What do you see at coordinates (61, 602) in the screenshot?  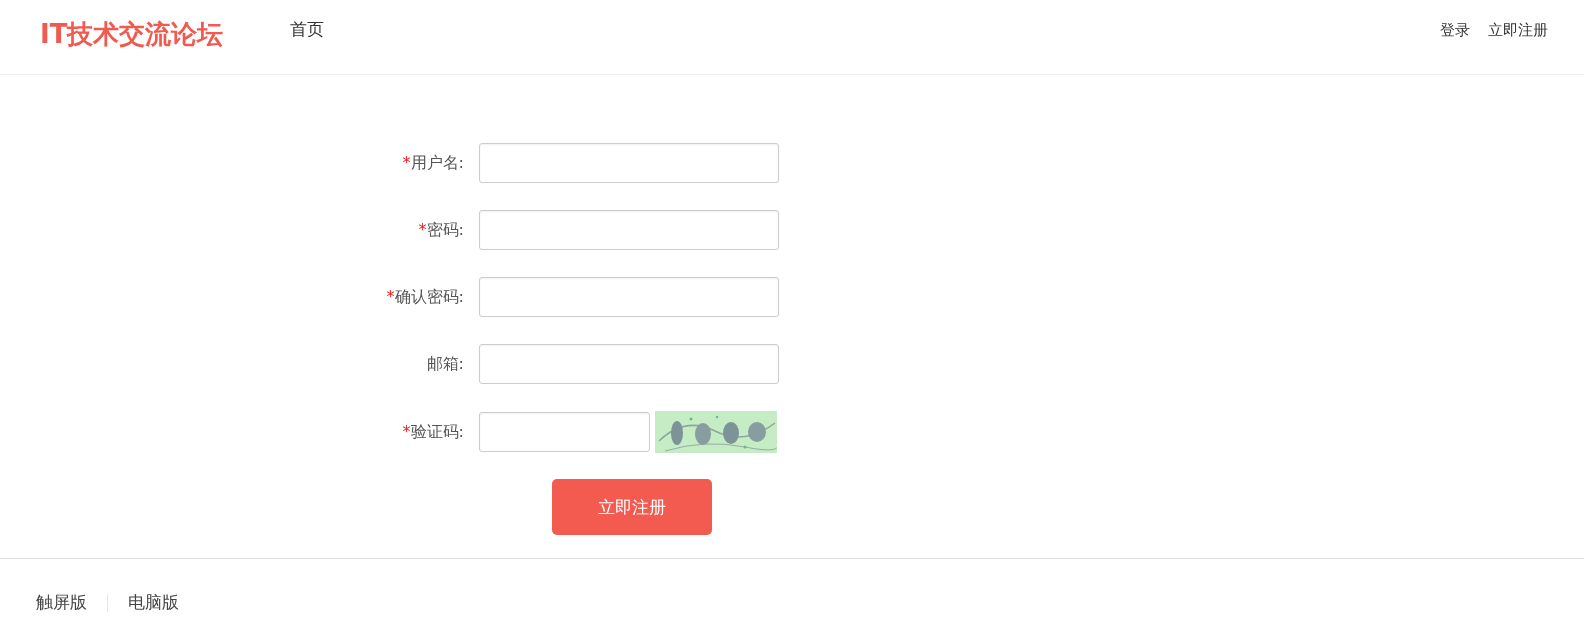 I see `footer-link: 触屏版` at bounding box center [61, 602].